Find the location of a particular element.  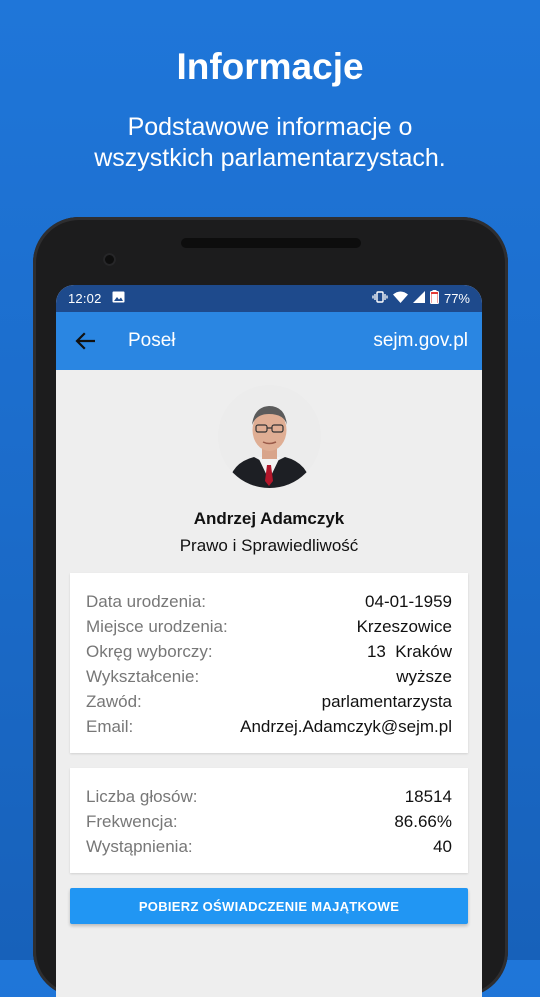

email-value: Andrzej.Adamczyk@sejm.pl is located at coordinates (346, 726).